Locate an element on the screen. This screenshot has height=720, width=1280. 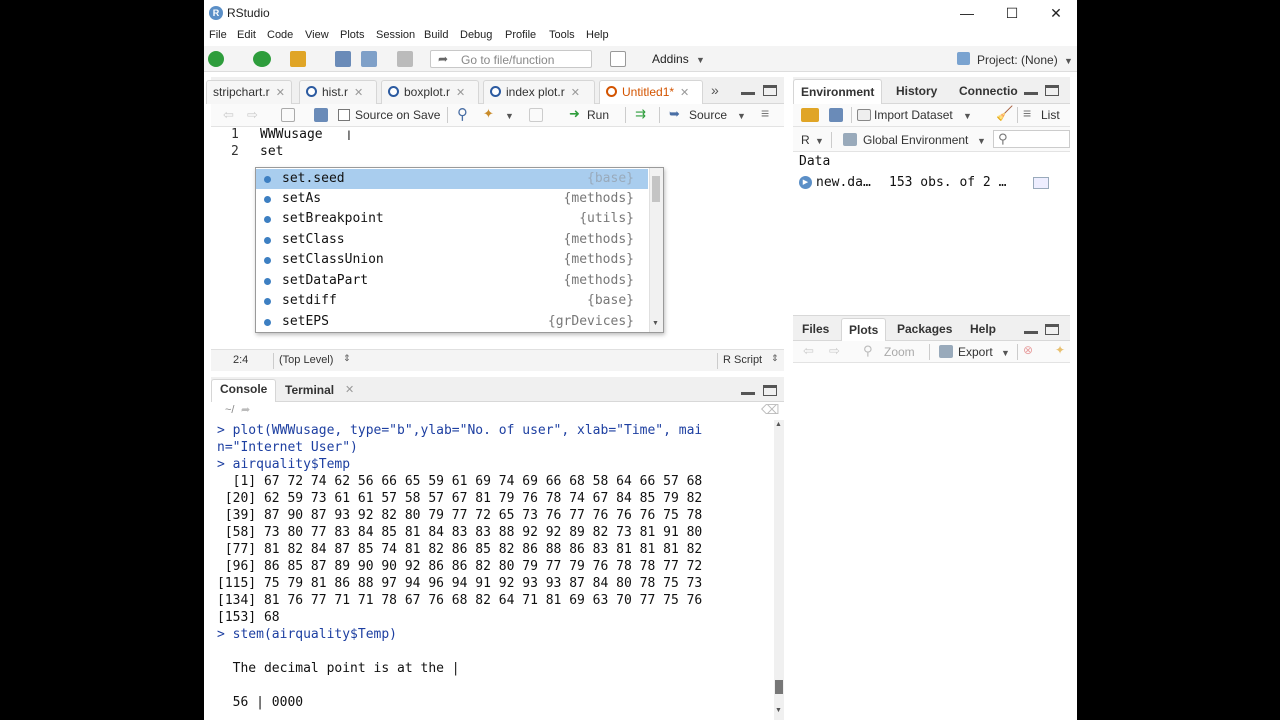
menu-file: File is located at coordinates (218, 35).